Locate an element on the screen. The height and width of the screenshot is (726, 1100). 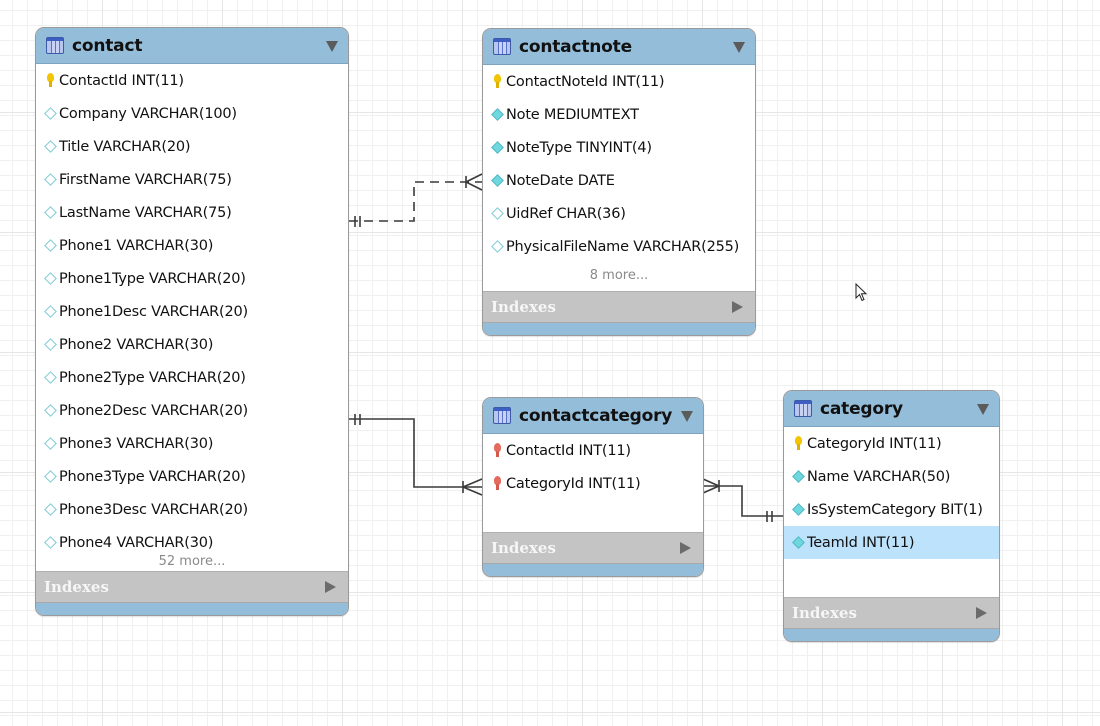
column-row: LastName VARCHAR(75) is located at coordinates (192, 212).